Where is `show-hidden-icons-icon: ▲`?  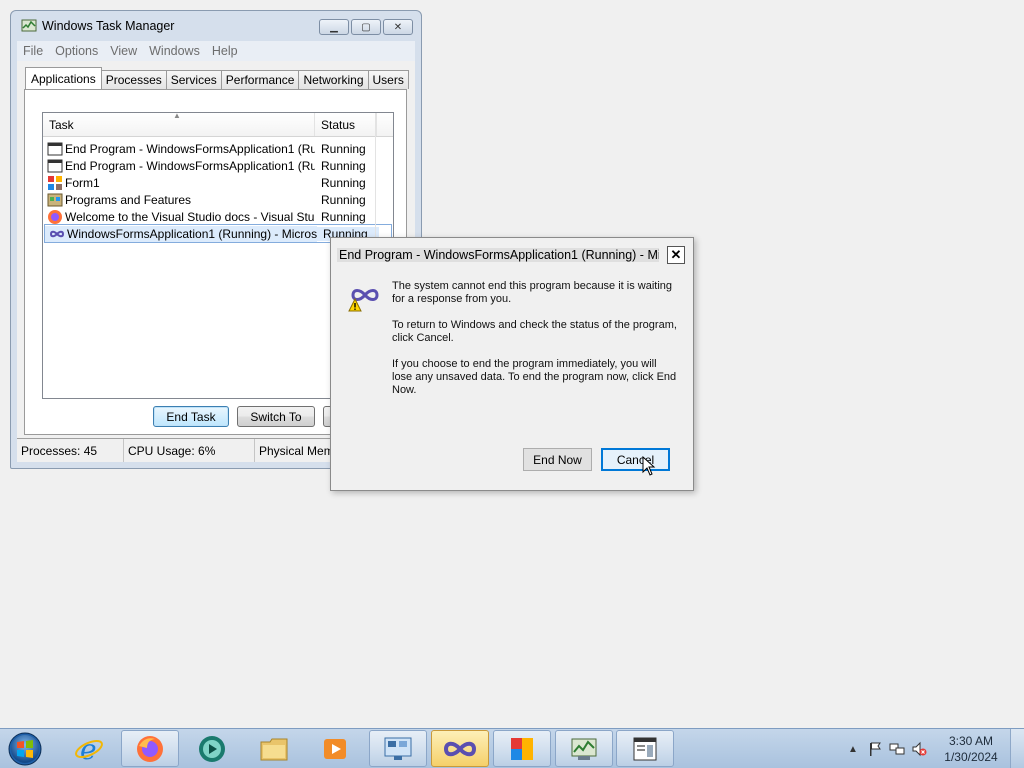
show-hidden-icons-icon: ▲ is located at coordinates (853, 749).